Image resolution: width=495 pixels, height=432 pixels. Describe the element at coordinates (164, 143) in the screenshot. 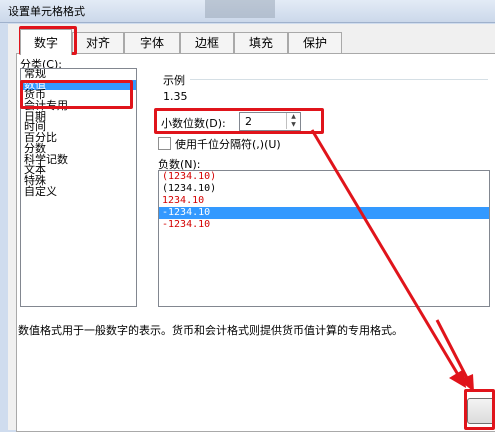

I see `thousands-separator-checkbox` at that location.